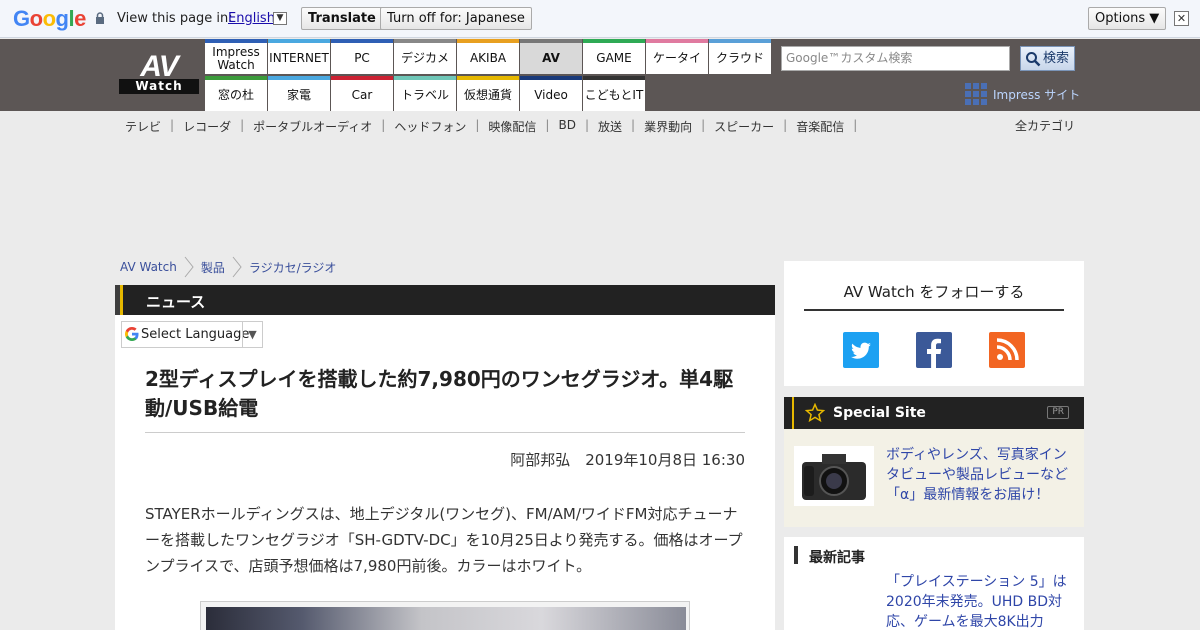 This screenshot has width=1200, height=630. What do you see at coordinates (342, 18) in the screenshot?
I see `translate-button: Translate` at bounding box center [342, 18].